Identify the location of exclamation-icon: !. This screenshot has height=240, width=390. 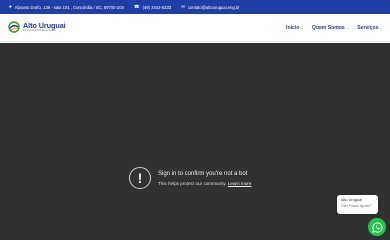
(140, 178).